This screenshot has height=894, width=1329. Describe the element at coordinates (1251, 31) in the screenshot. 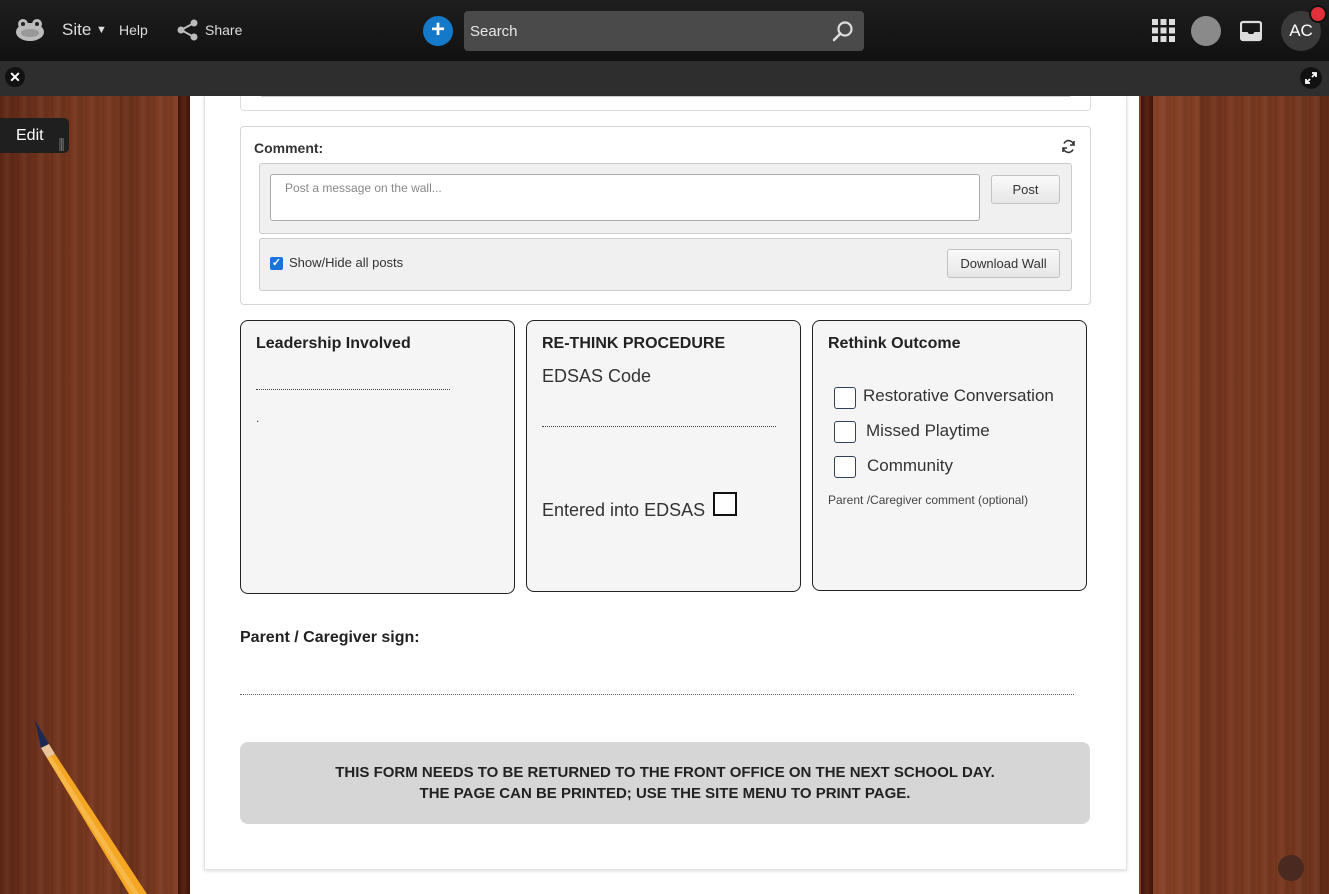

I see `inbox-icon` at that location.